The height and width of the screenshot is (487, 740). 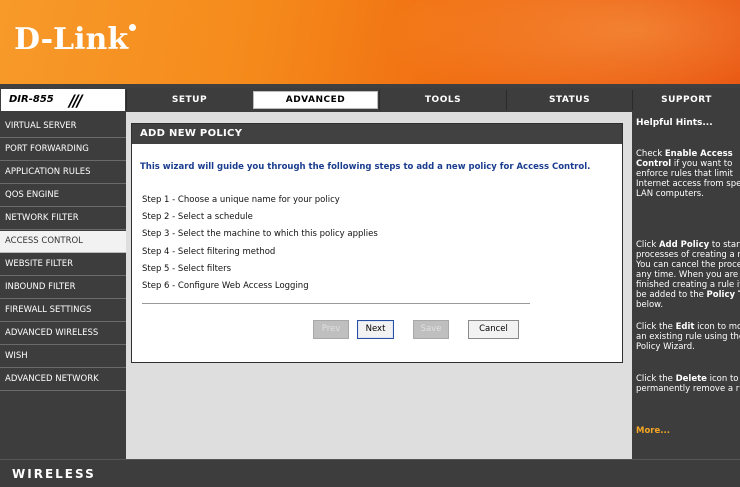 What do you see at coordinates (63, 219) in the screenshot?
I see `sidebar-item-network-filter: NETWORK FILTER` at bounding box center [63, 219].